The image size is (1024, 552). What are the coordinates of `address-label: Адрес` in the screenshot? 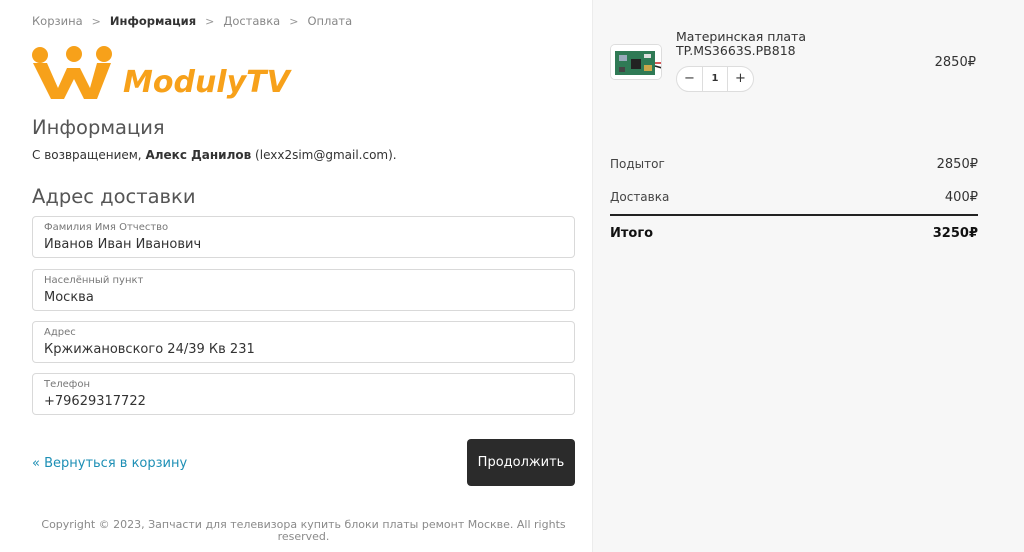 It's located at (60, 332).